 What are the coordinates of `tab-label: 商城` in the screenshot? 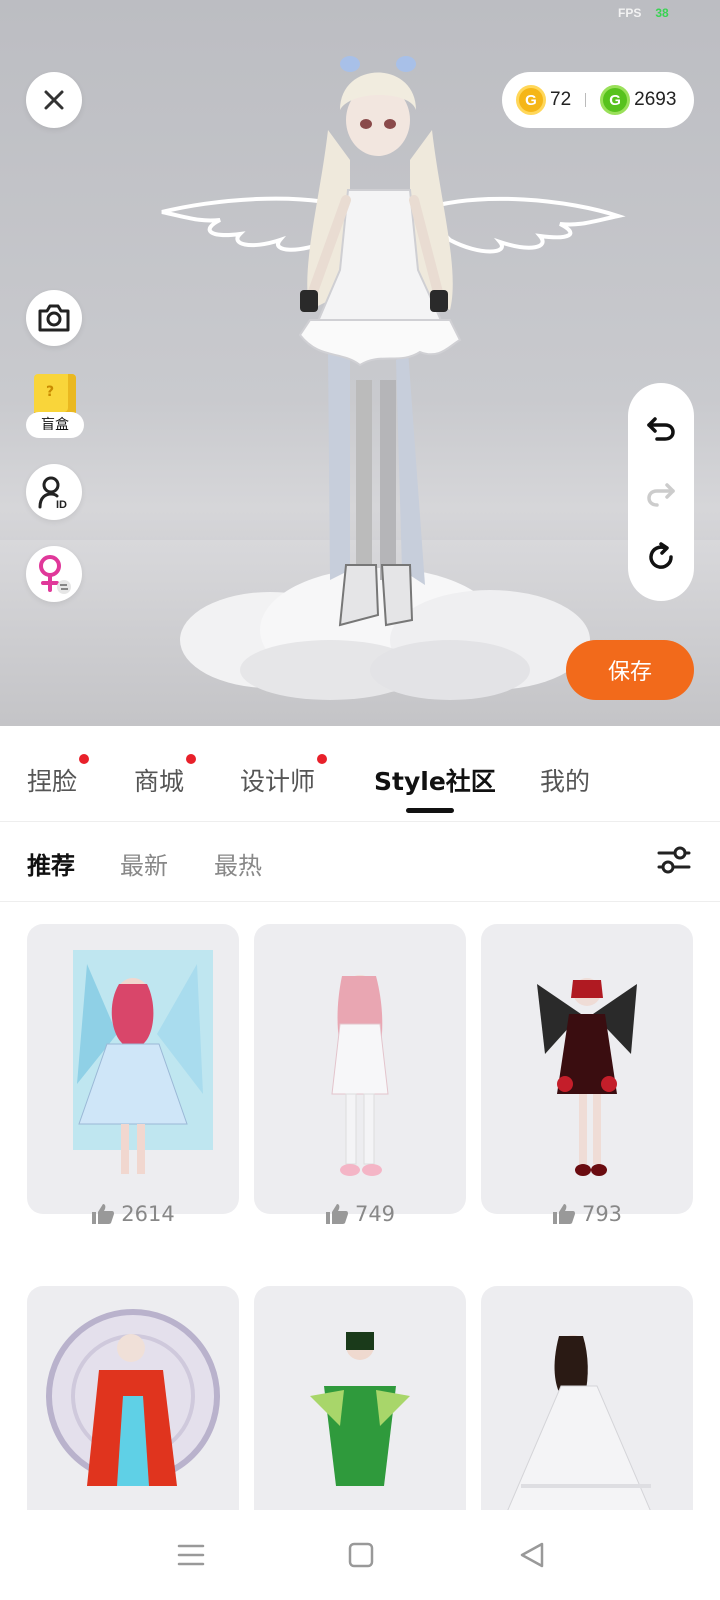 It's located at (159, 781).